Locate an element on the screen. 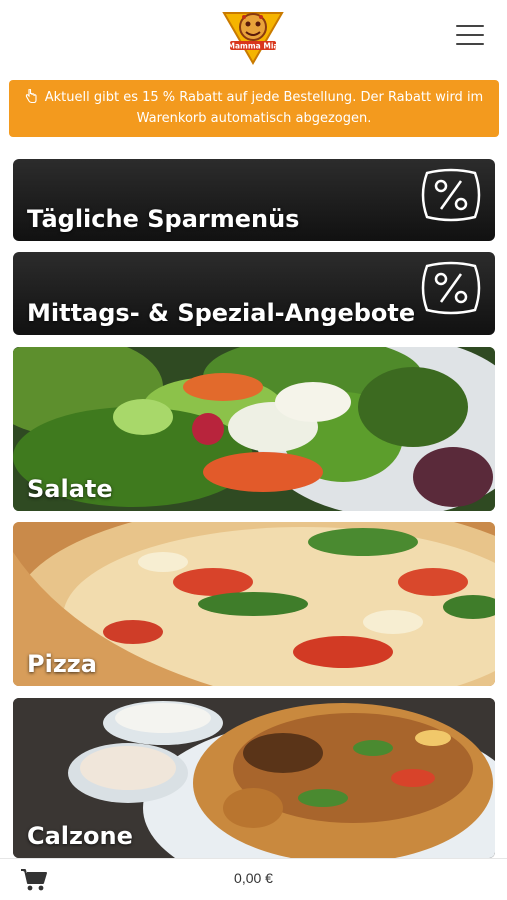  category-label: Tägliche Sparmenüs is located at coordinates (163, 219).